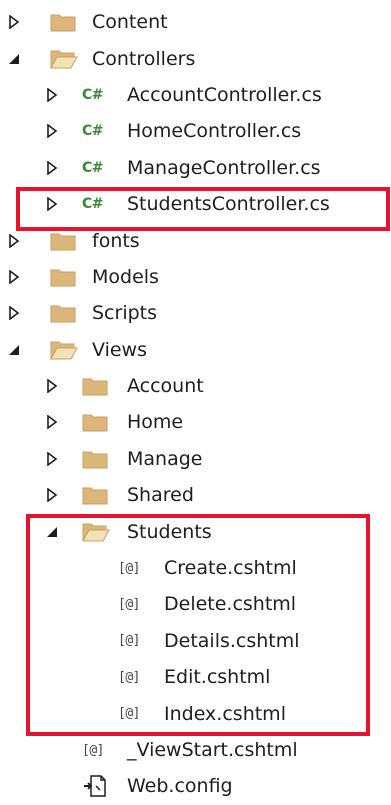 This screenshot has width=391, height=805. I want to click on tree-item-accountcontroller: C# AccountController.cs, so click(195, 95).